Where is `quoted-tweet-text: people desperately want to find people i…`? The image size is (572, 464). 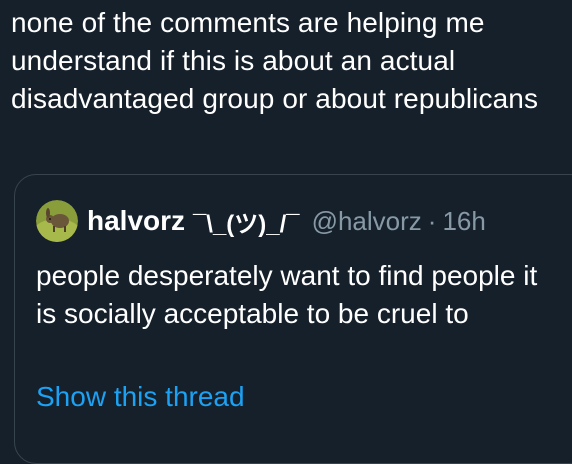 quoted-tweet-text: people desperately want to find people i… is located at coordinates (287, 294).